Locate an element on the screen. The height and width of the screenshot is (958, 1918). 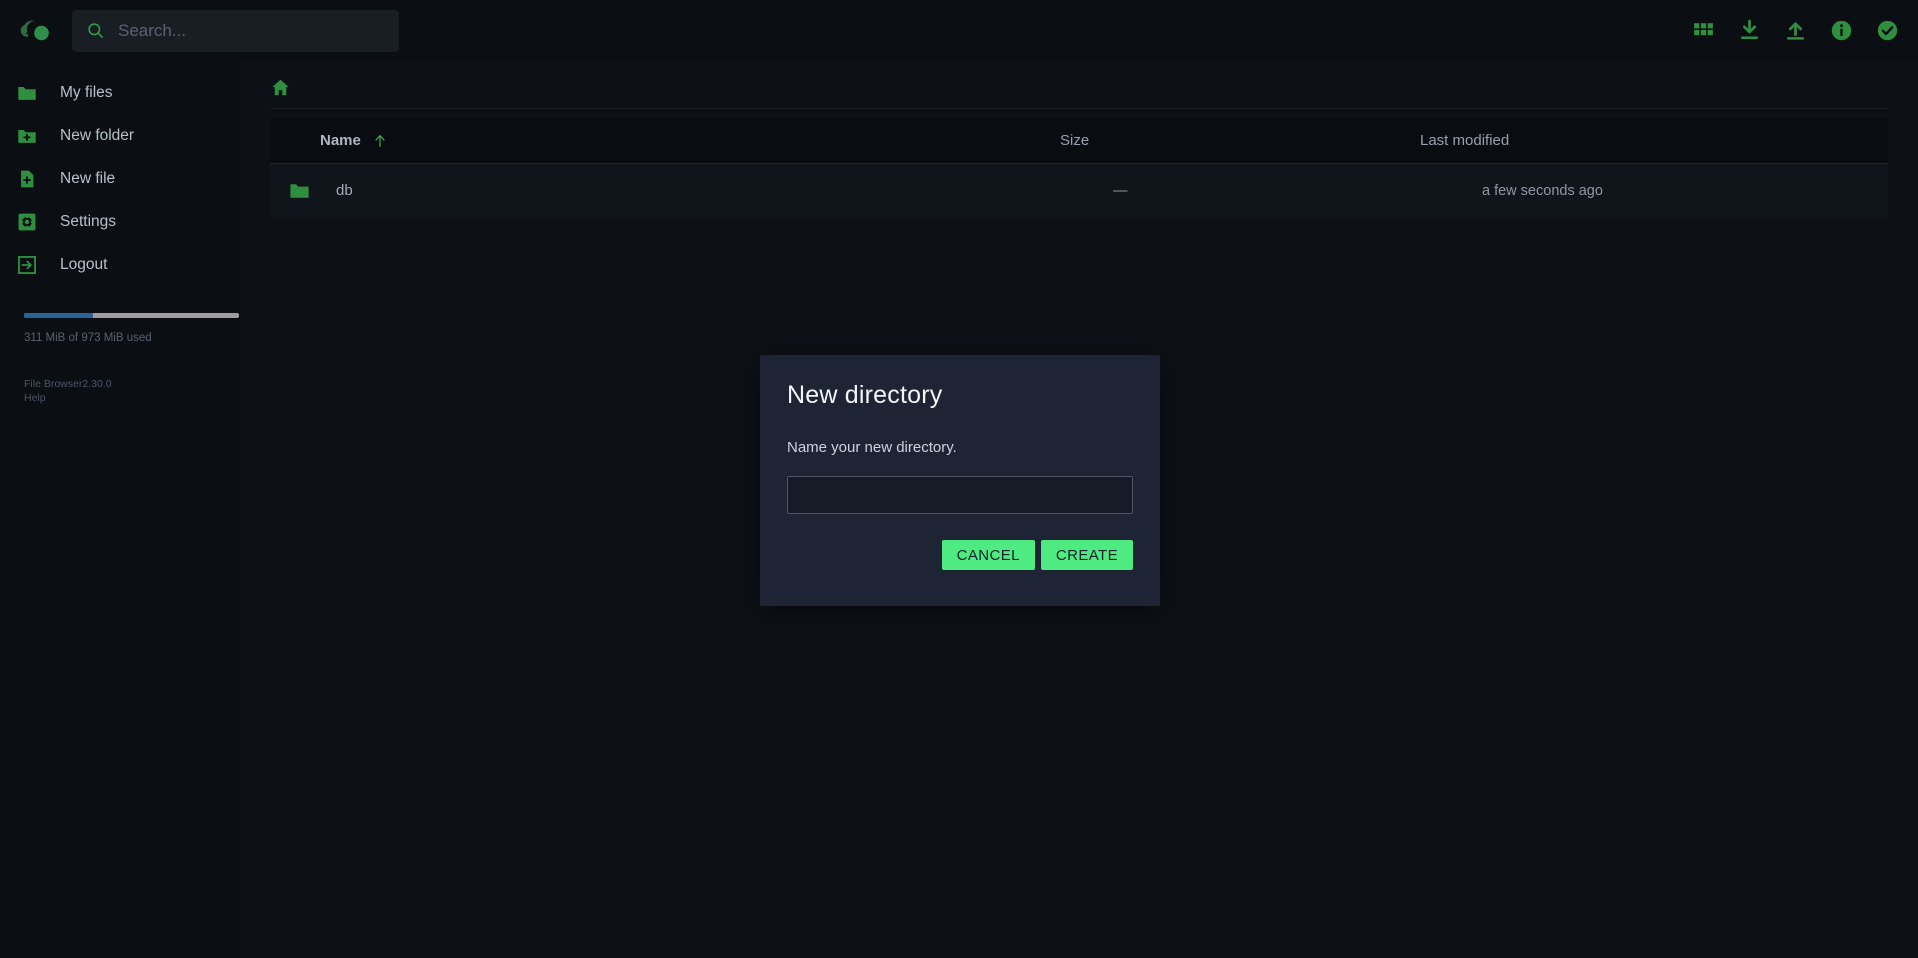
file-plus-icon is located at coordinates (27, 178).